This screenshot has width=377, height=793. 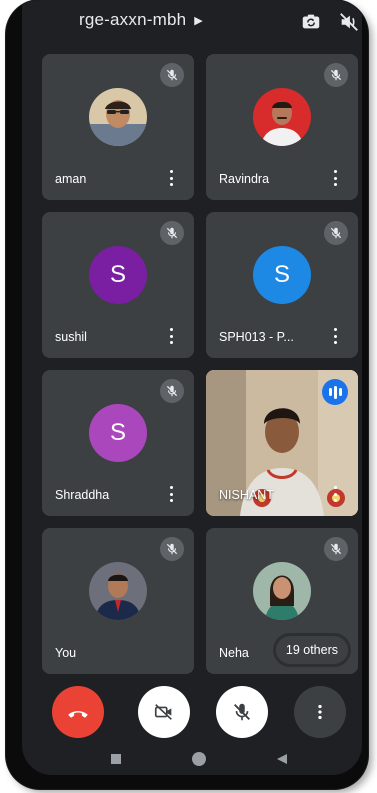 I want to click on participant-name: Ravindra, so click(x=244, y=179).